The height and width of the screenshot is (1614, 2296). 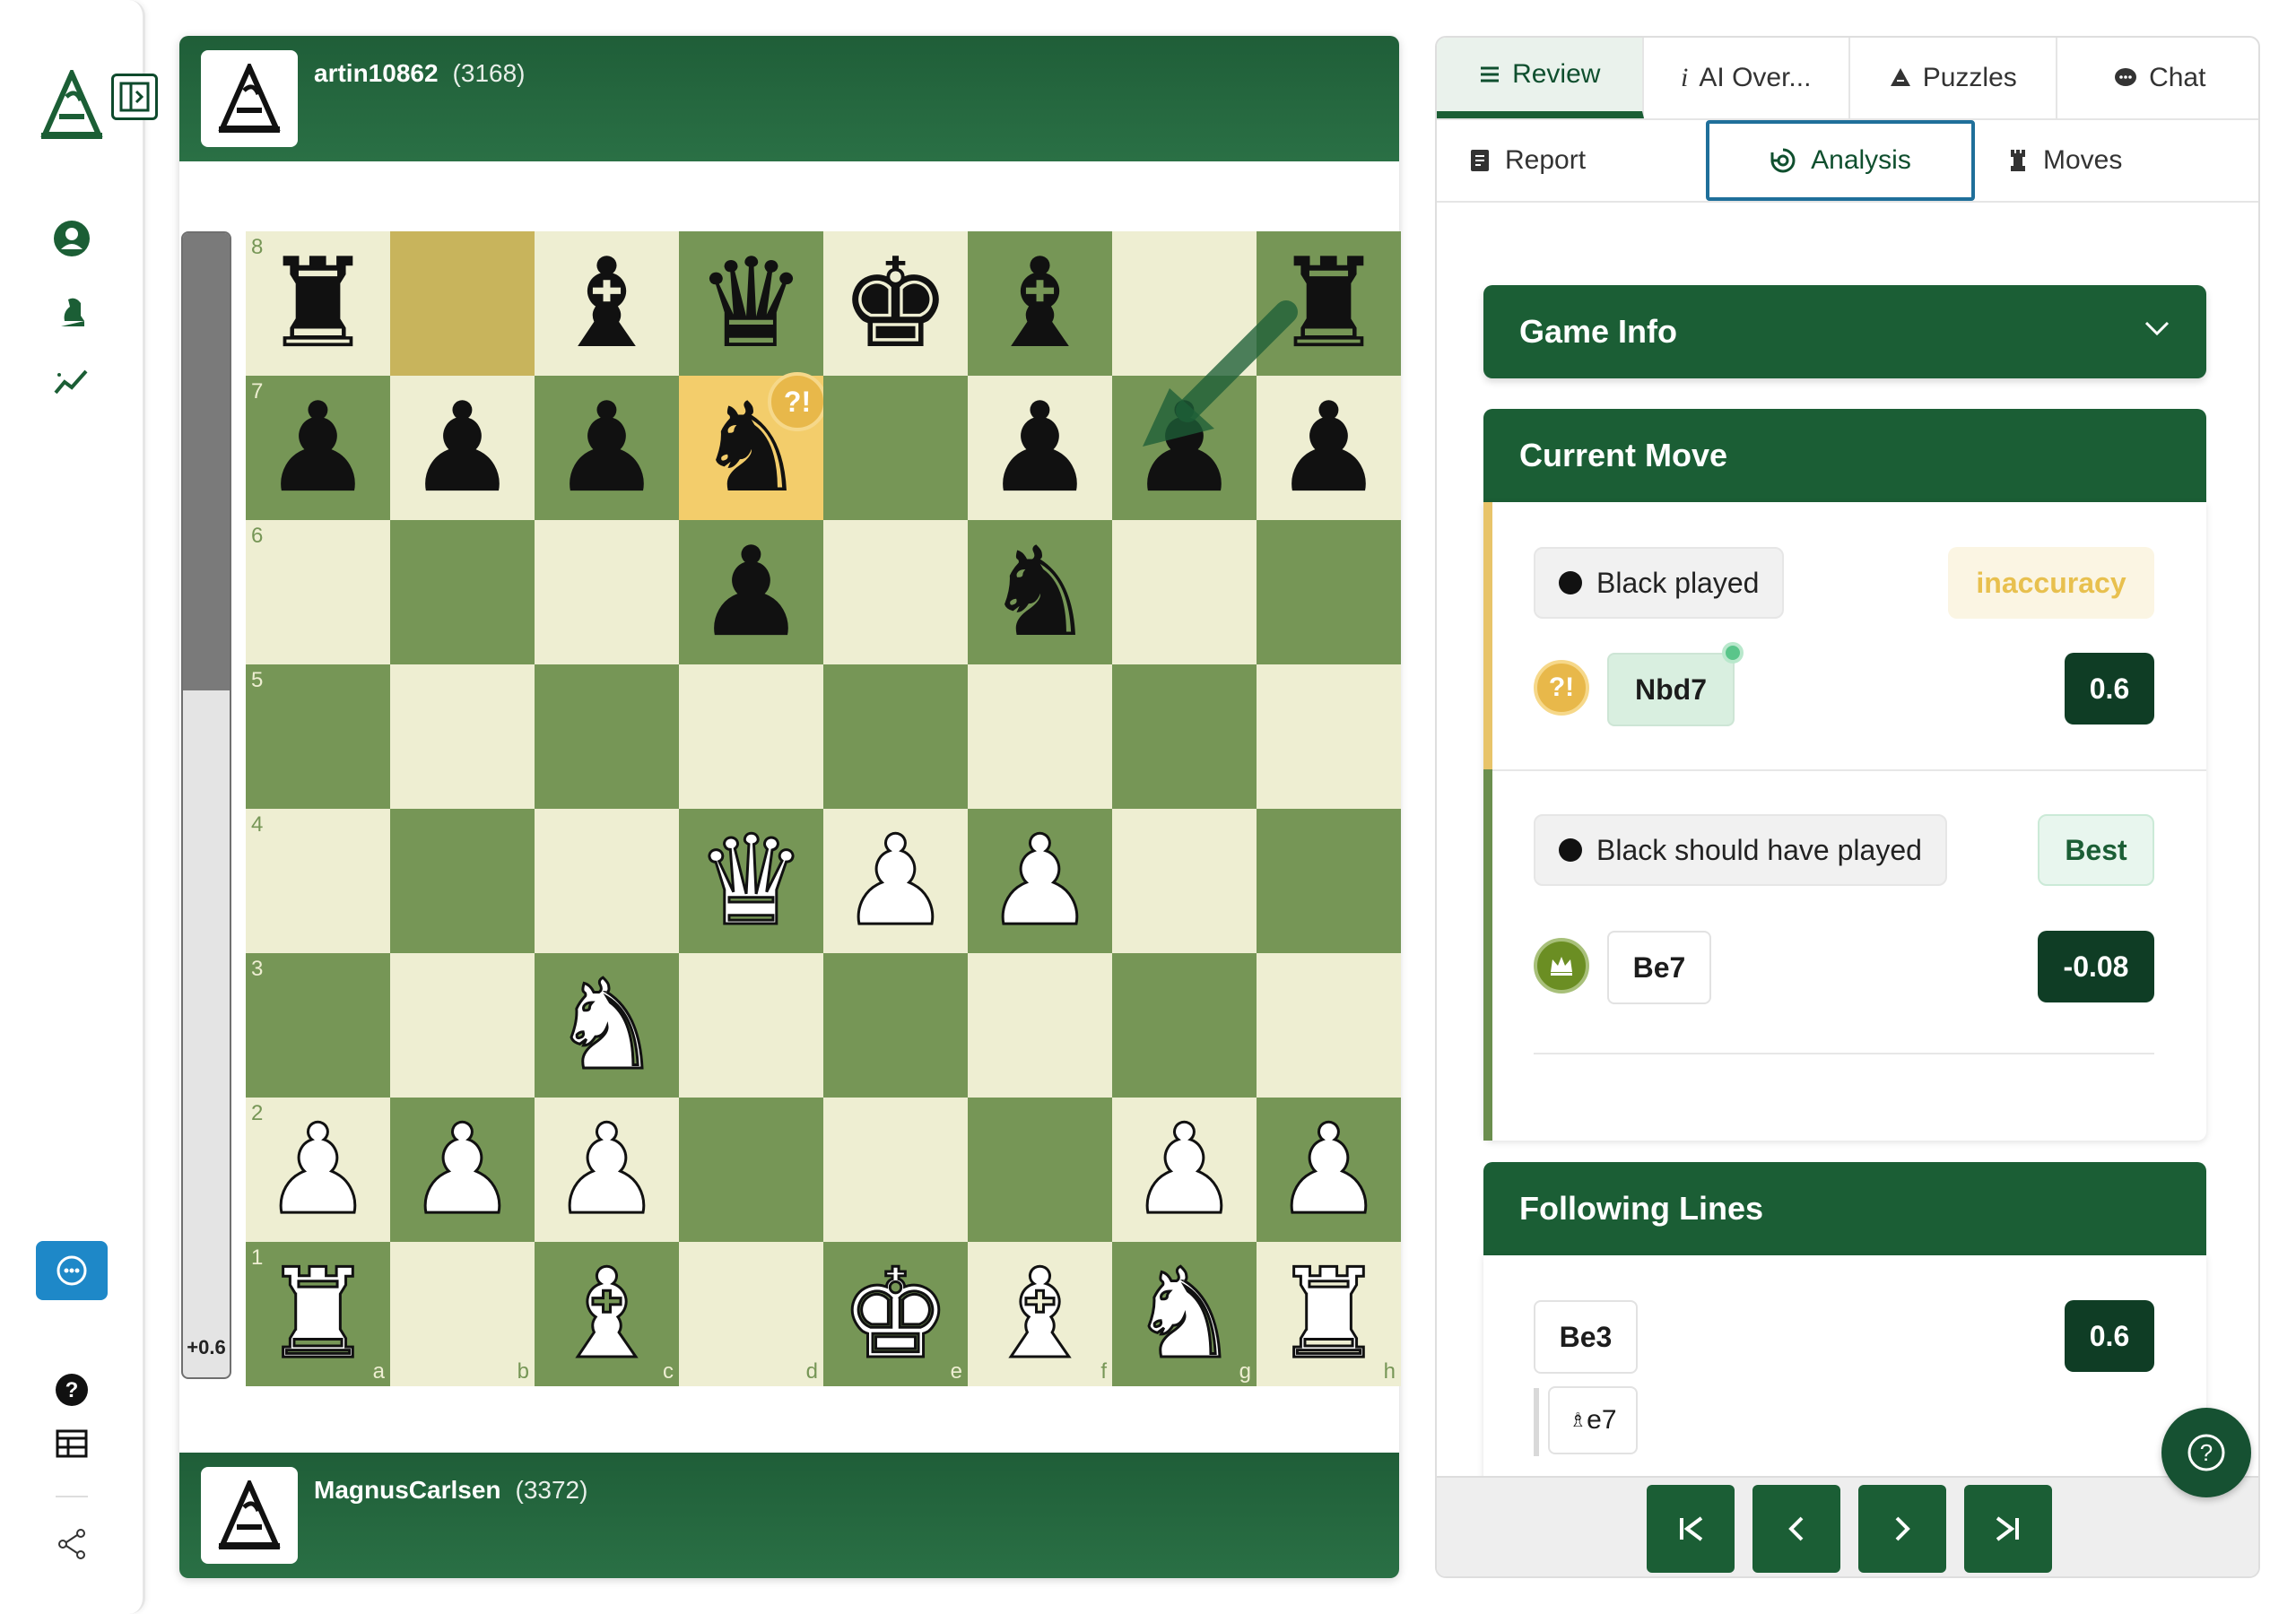 What do you see at coordinates (1671, 689) in the screenshot?
I see `played-move: Nbd7` at bounding box center [1671, 689].